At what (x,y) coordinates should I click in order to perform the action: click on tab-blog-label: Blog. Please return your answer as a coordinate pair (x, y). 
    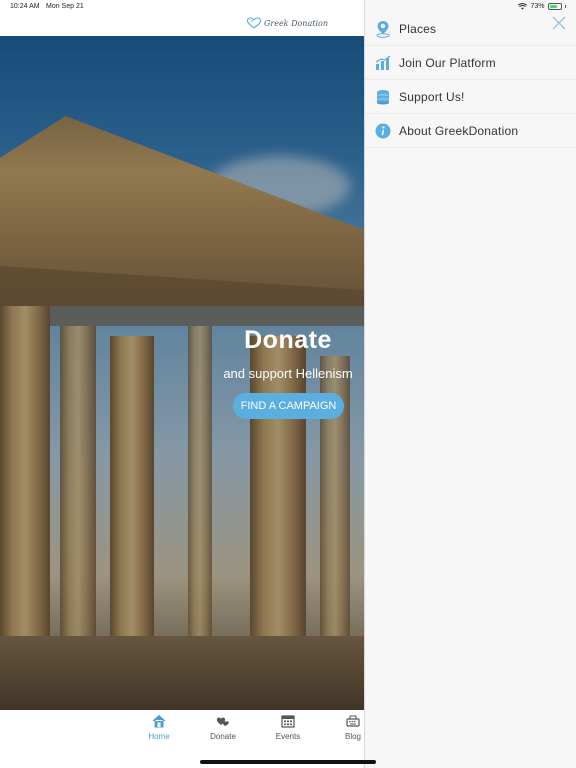
    Looking at the image, I should click on (352, 736).